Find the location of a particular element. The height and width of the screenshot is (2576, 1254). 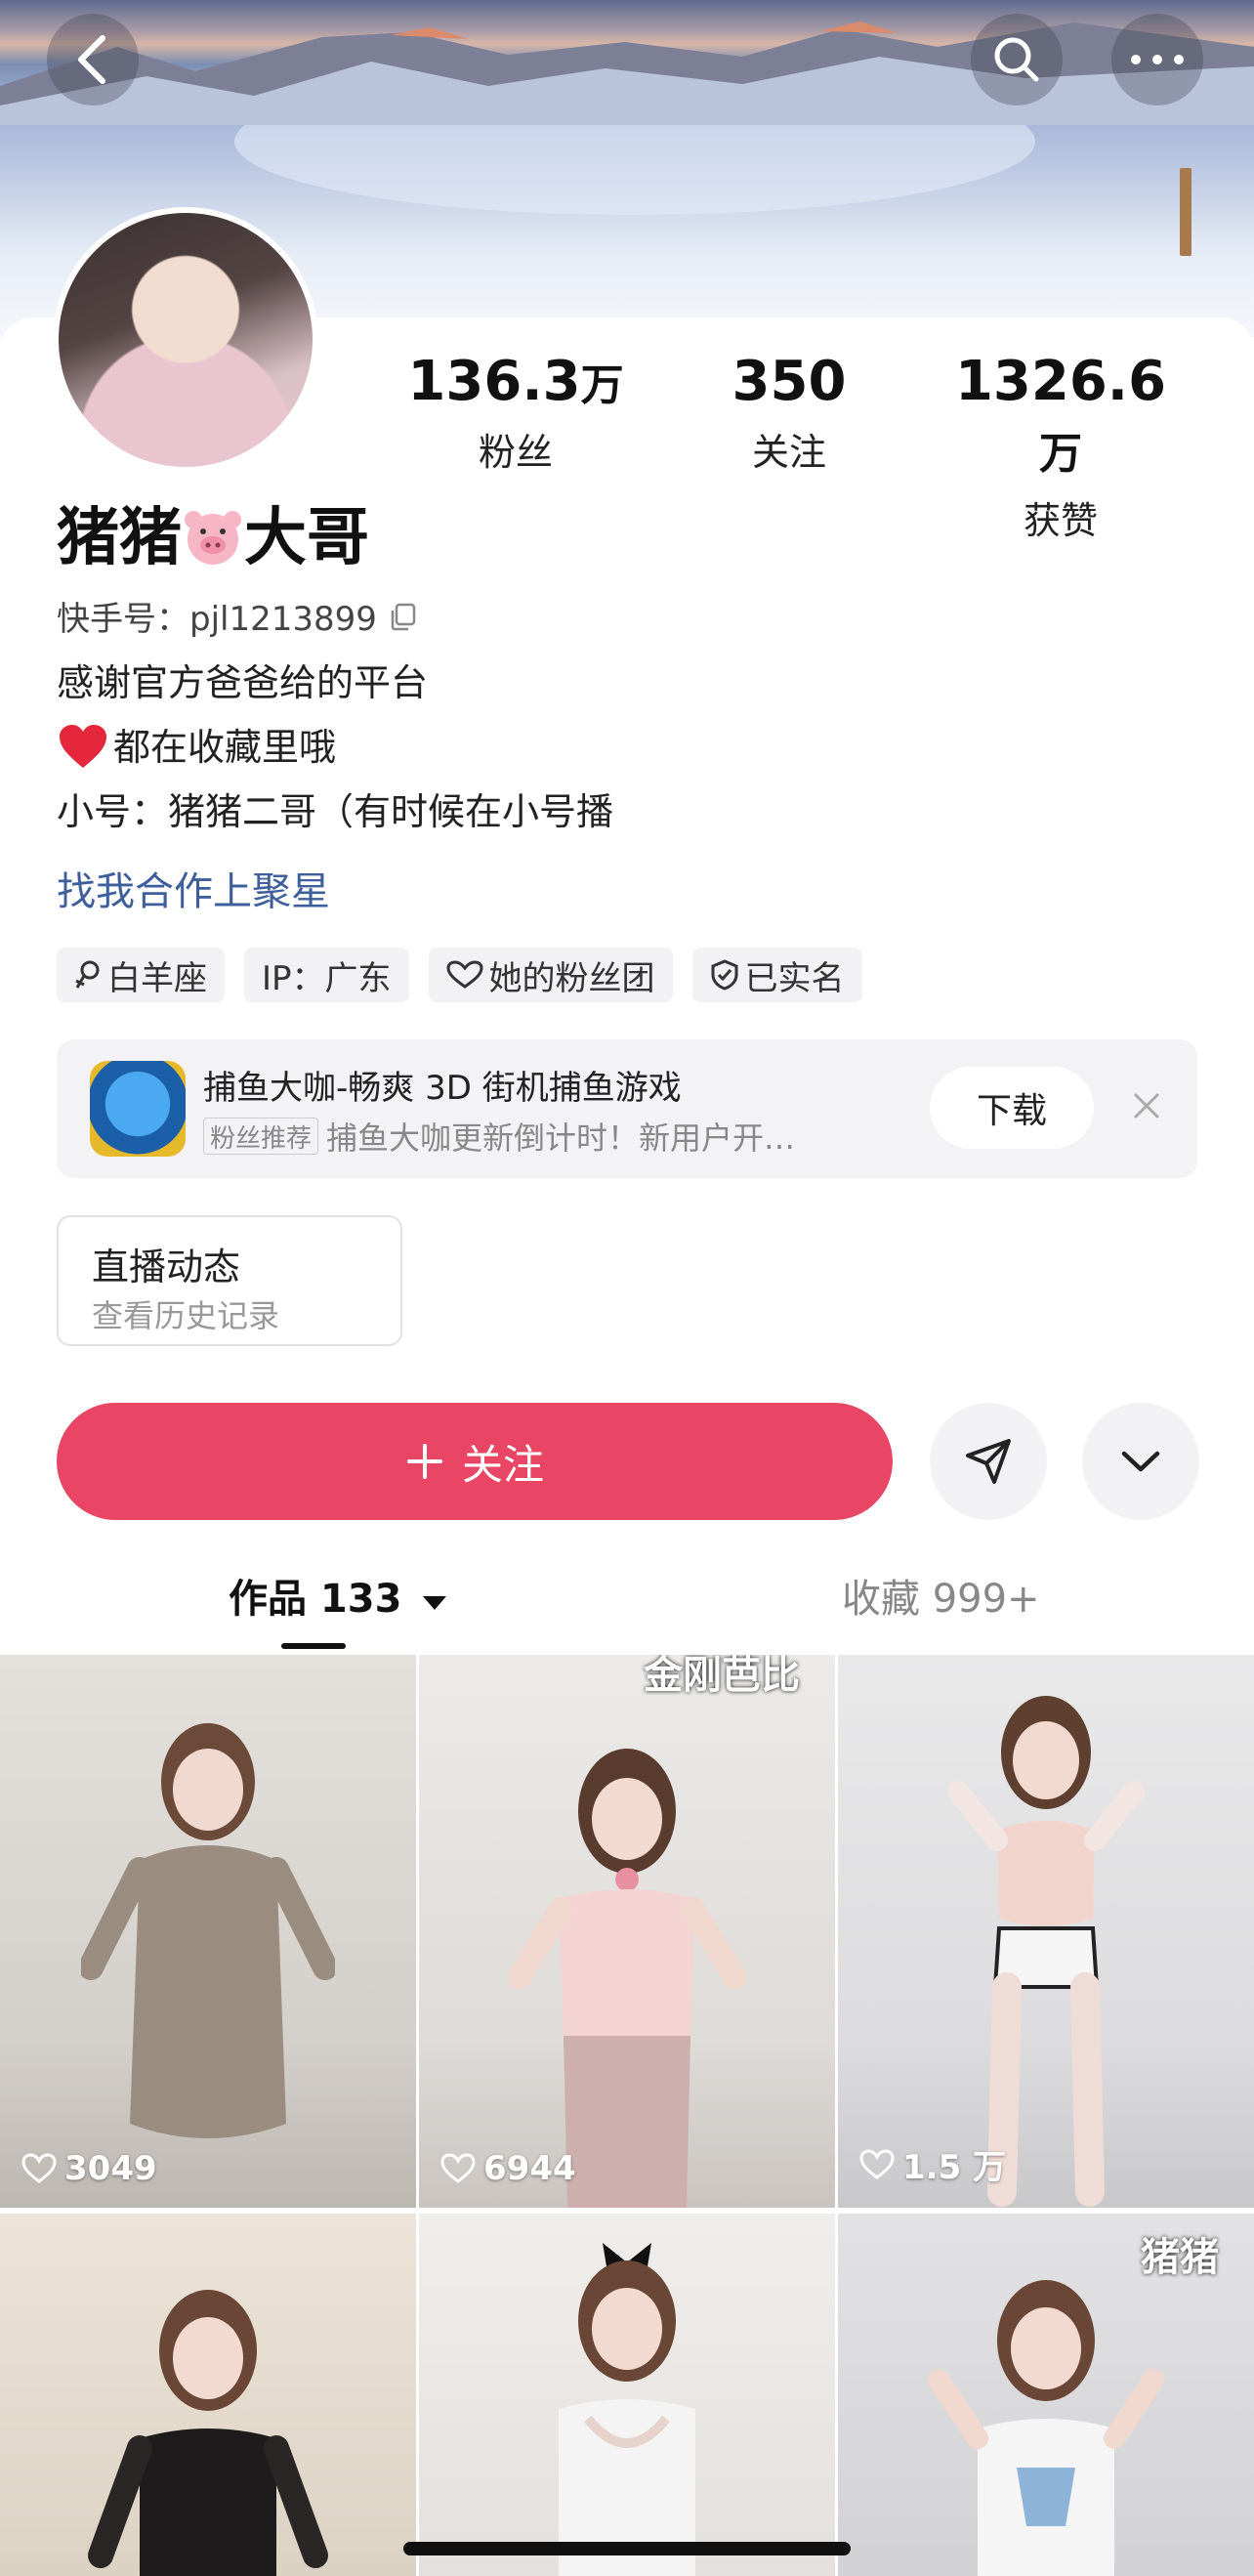

tag-verified: 已实名 is located at coordinates (776, 975).